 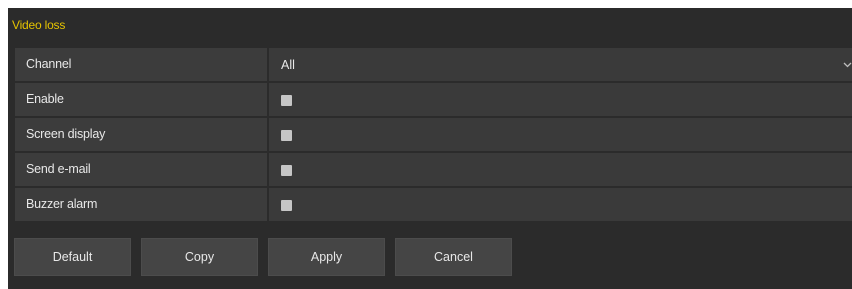 What do you see at coordinates (141, 64) in the screenshot?
I see `channel-label: Channel` at bounding box center [141, 64].